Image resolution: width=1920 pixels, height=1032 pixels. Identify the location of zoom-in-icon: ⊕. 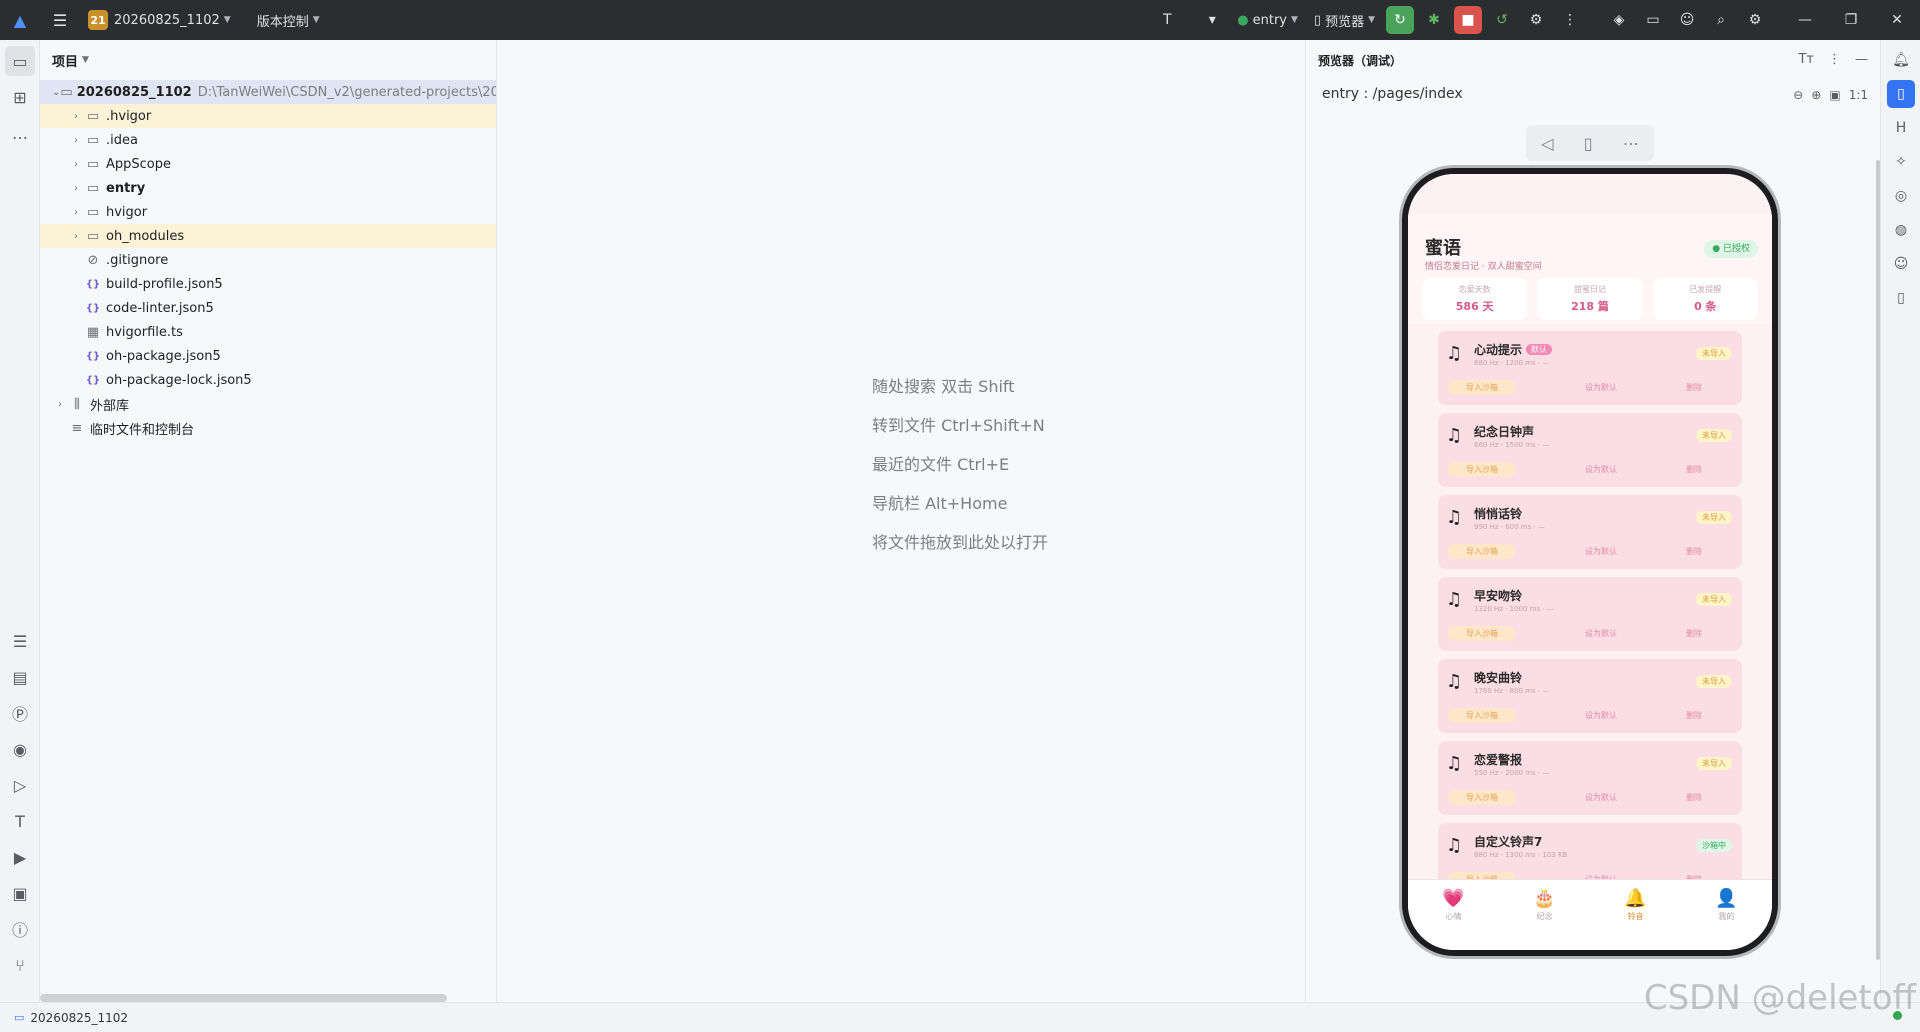
(1816, 95).